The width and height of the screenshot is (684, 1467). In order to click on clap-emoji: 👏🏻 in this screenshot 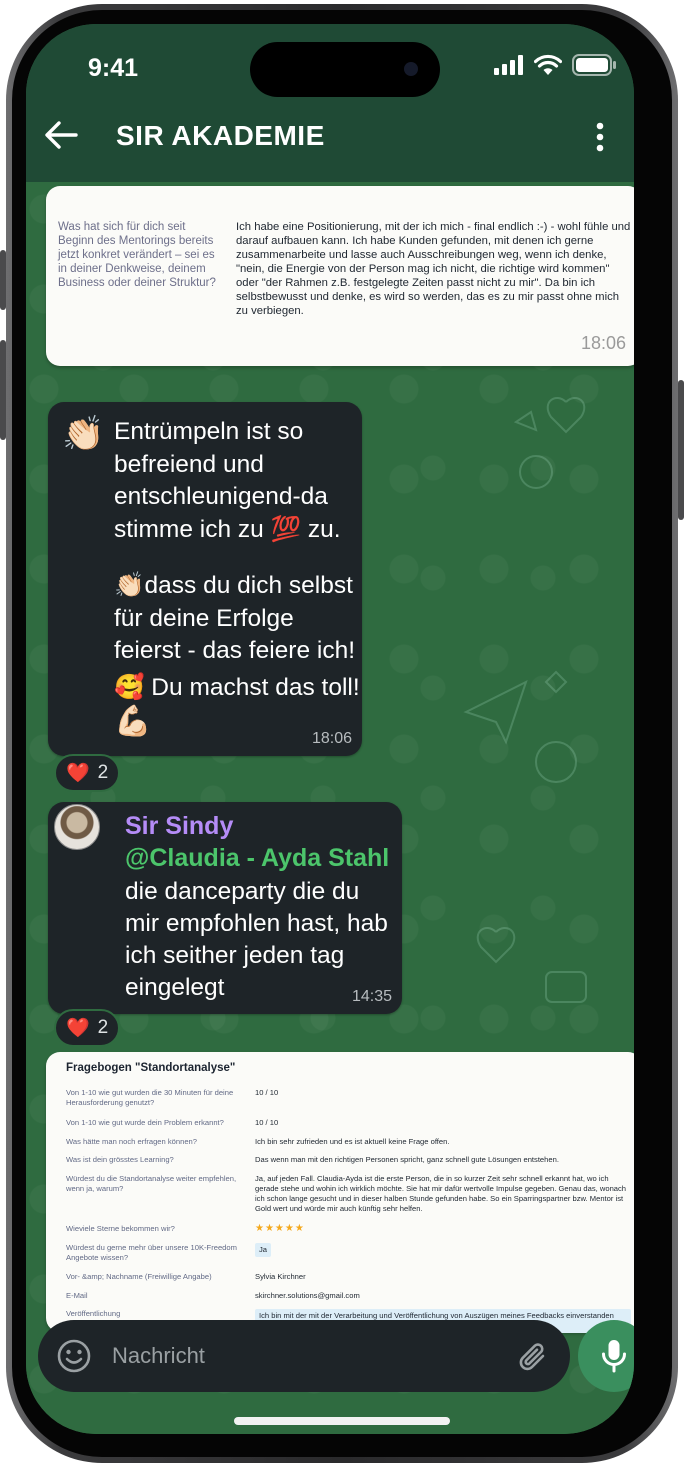, I will do `click(83, 434)`.